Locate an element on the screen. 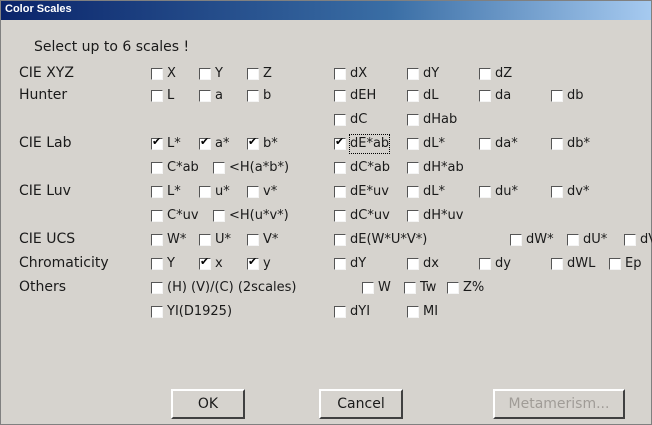 This screenshot has width=652, height=425. checkbox-label: dY is located at coordinates (431, 73).